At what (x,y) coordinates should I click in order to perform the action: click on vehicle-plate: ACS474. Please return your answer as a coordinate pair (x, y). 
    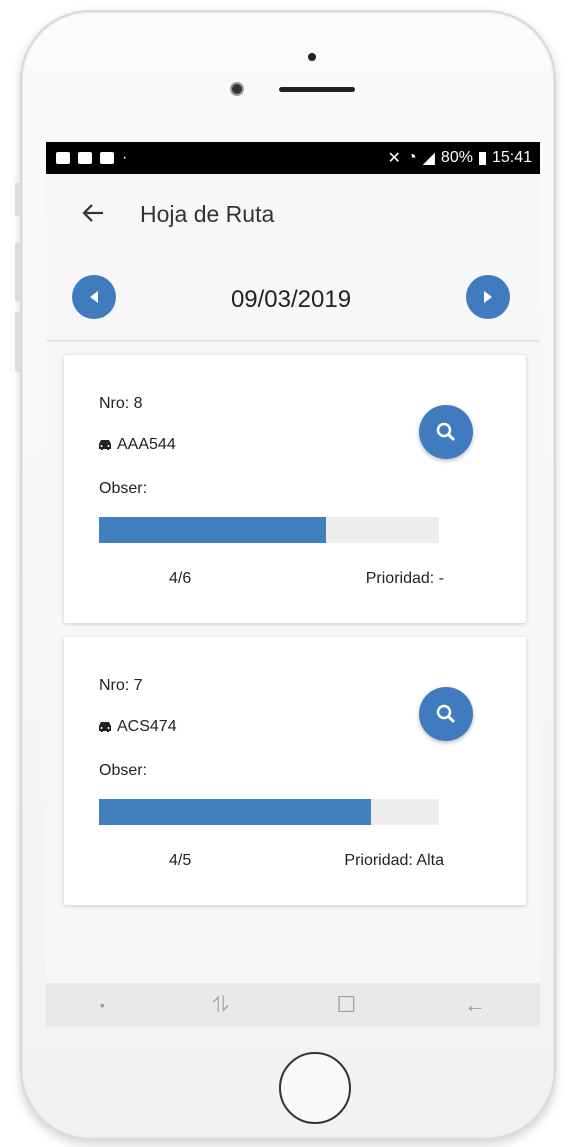
    Looking at the image, I should click on (137, 727).